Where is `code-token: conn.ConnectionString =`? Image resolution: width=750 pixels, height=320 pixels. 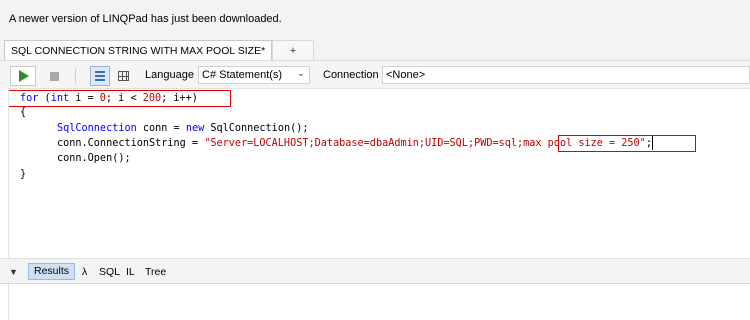
code-token: conn.ConnectionString = is located at coordinates (131, 143).